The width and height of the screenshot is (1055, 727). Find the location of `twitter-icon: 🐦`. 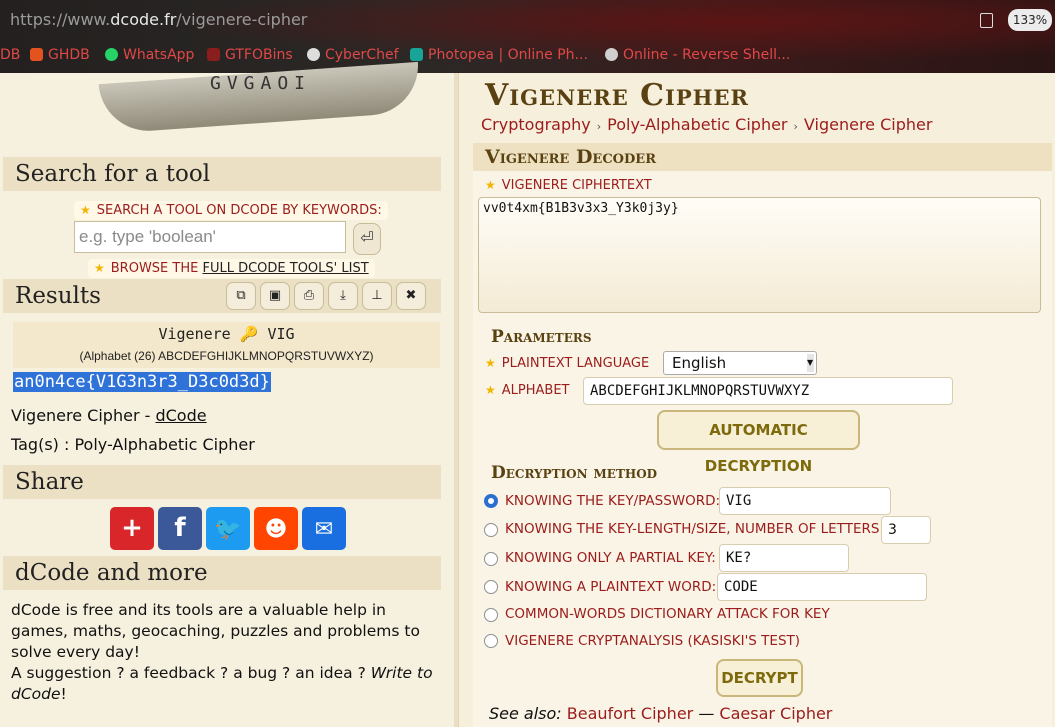

twitter-icon: 🐦 is located at coordinates (228, 529).